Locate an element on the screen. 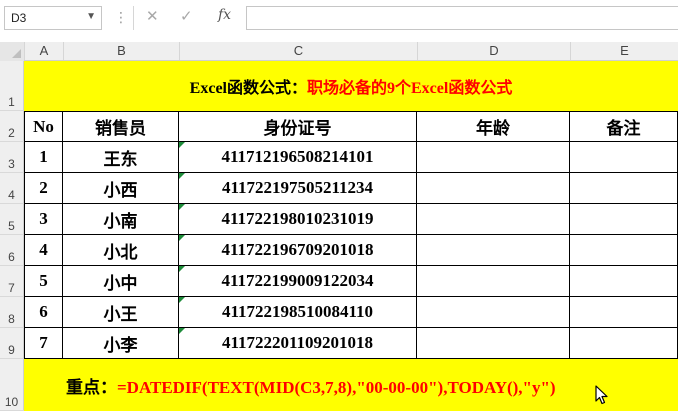  row-header-7: 7 is located at coordinates (12, 281).